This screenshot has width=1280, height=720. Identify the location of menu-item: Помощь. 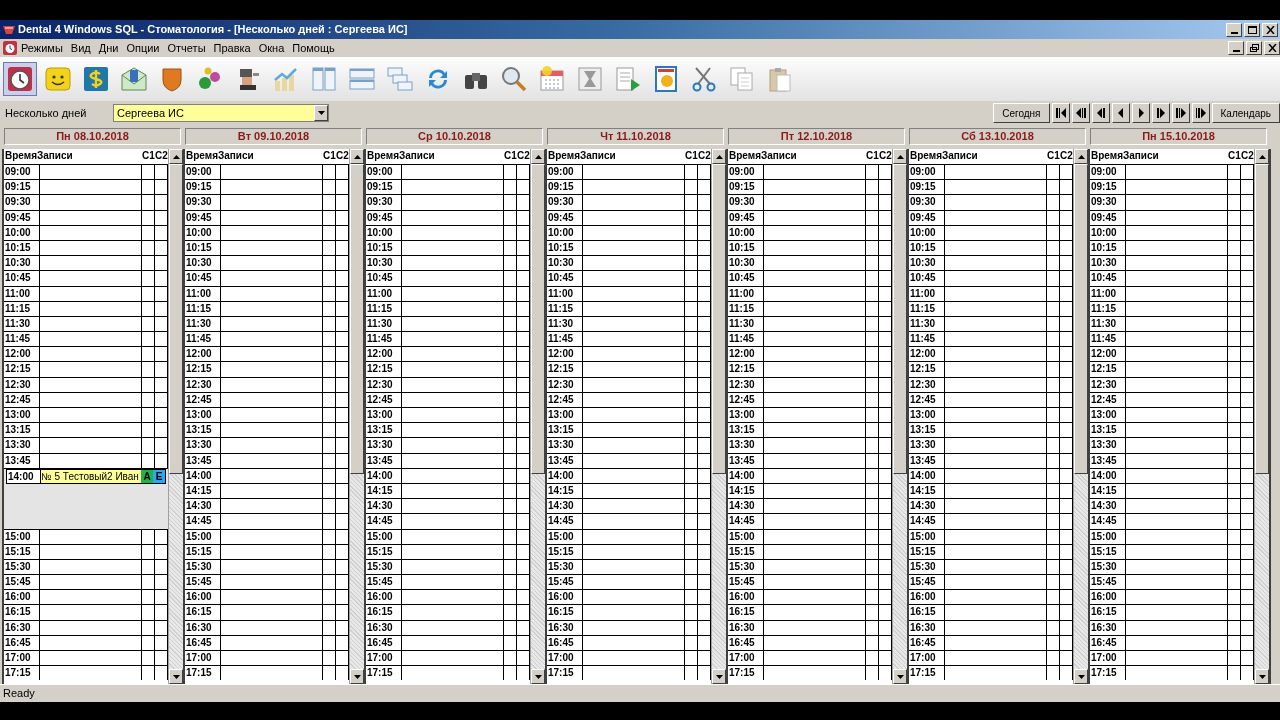
(313, 48).